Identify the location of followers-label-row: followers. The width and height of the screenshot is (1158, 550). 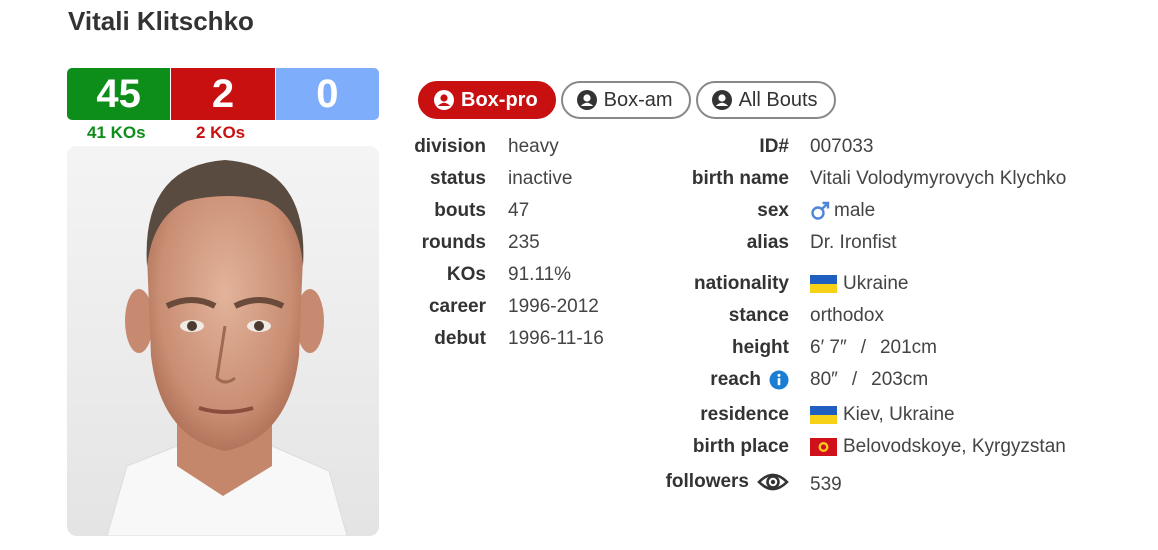
(727, 482).